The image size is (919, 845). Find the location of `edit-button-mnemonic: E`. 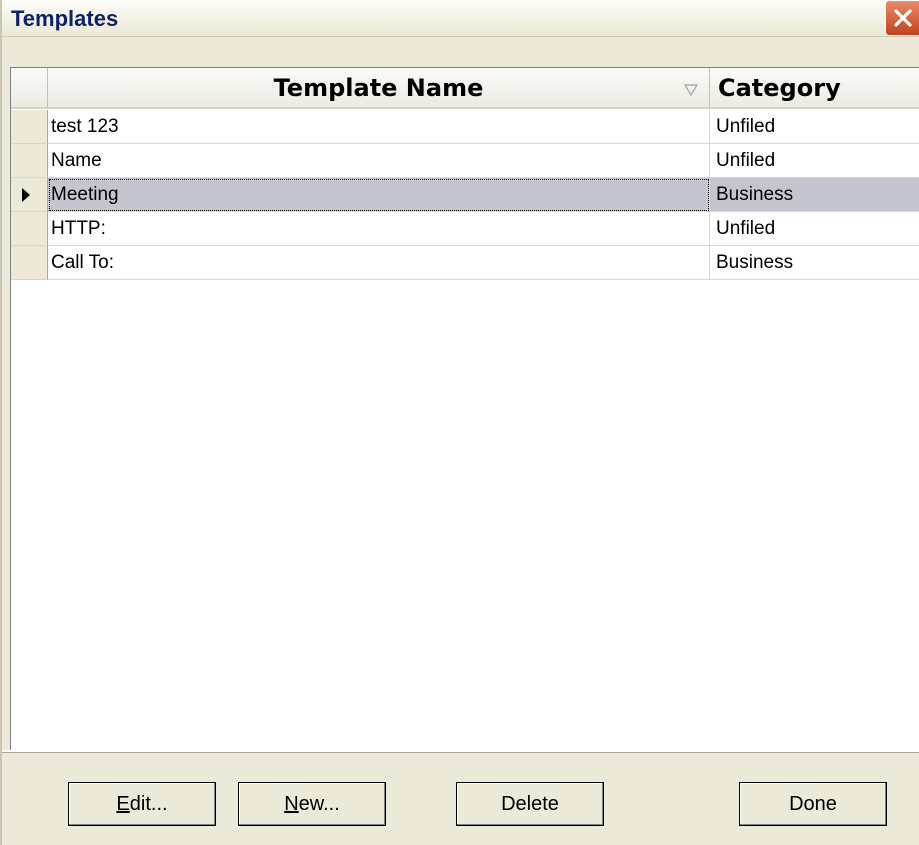

edit-button-mnemonic: E is located at coordinates (123, 803).